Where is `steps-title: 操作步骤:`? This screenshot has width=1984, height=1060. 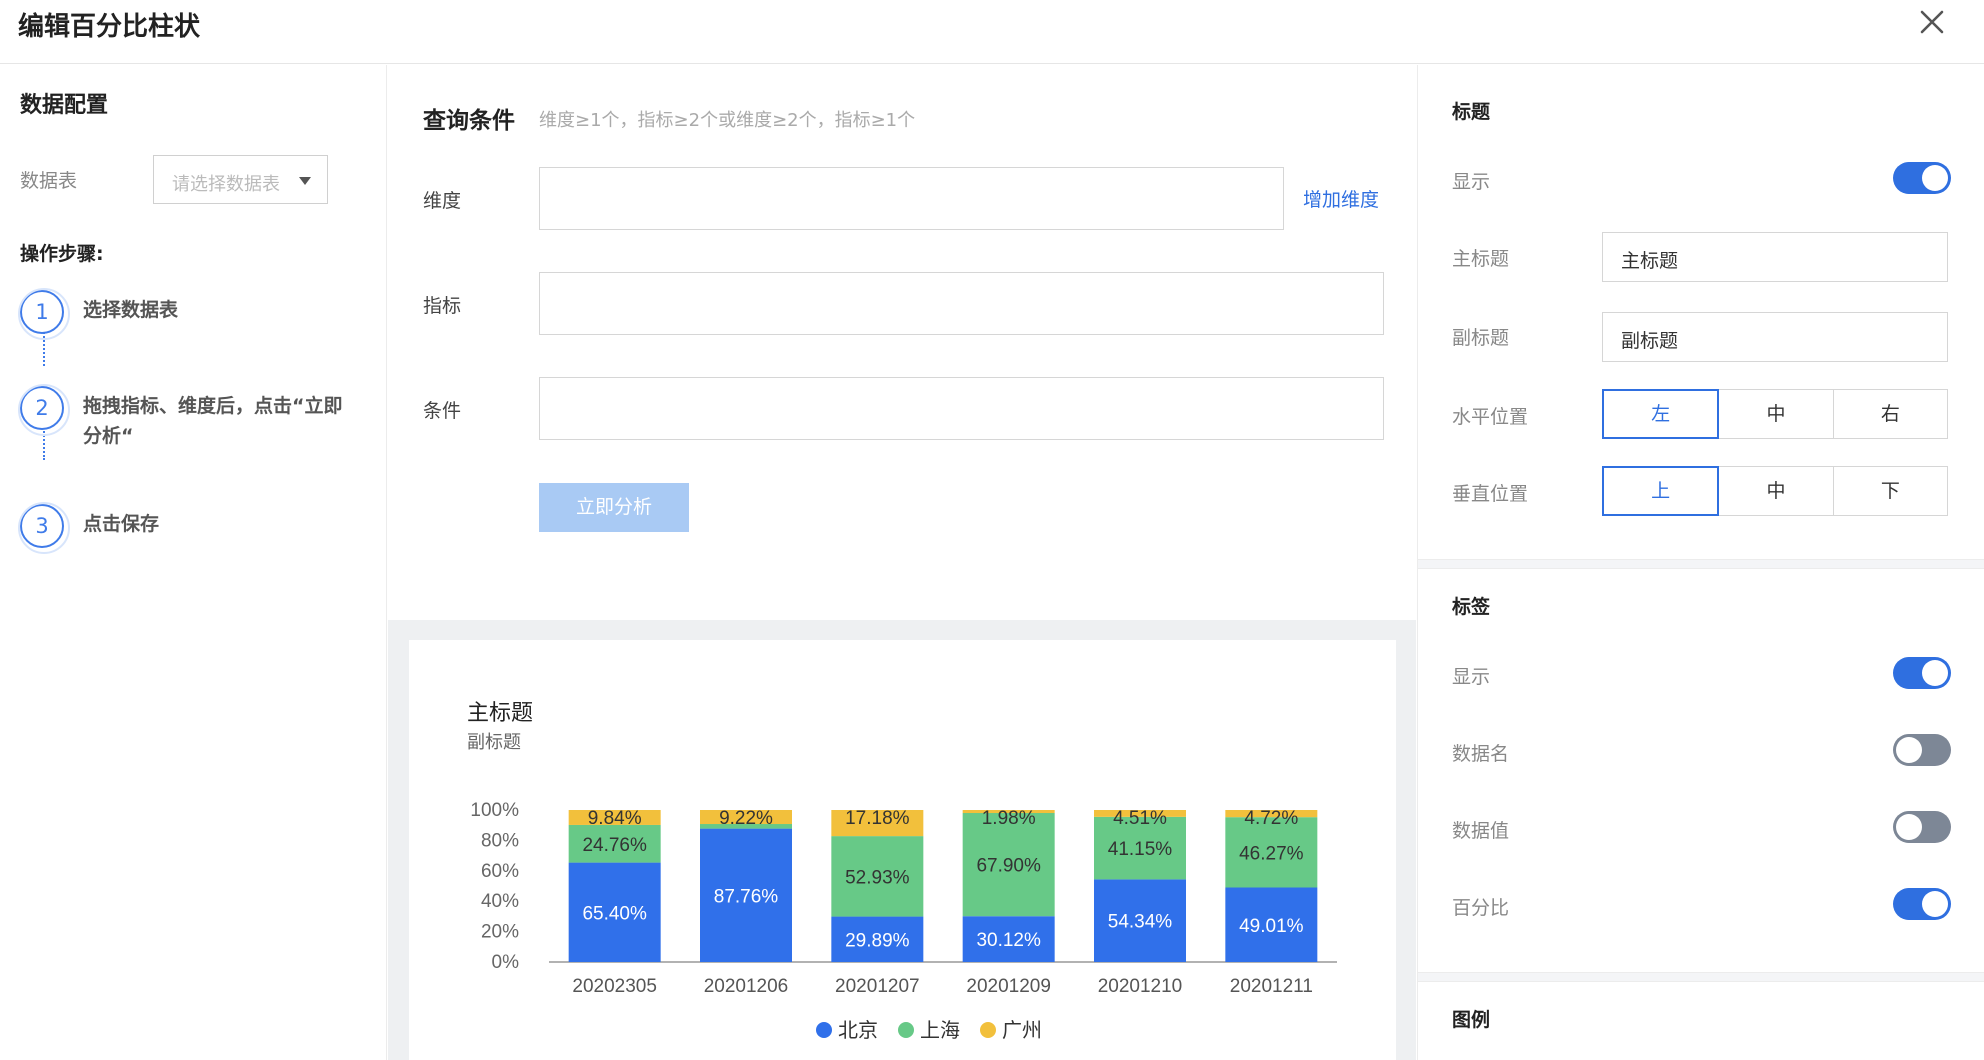
steps-title: 操作步骤: is located at coordinates (62, 254).